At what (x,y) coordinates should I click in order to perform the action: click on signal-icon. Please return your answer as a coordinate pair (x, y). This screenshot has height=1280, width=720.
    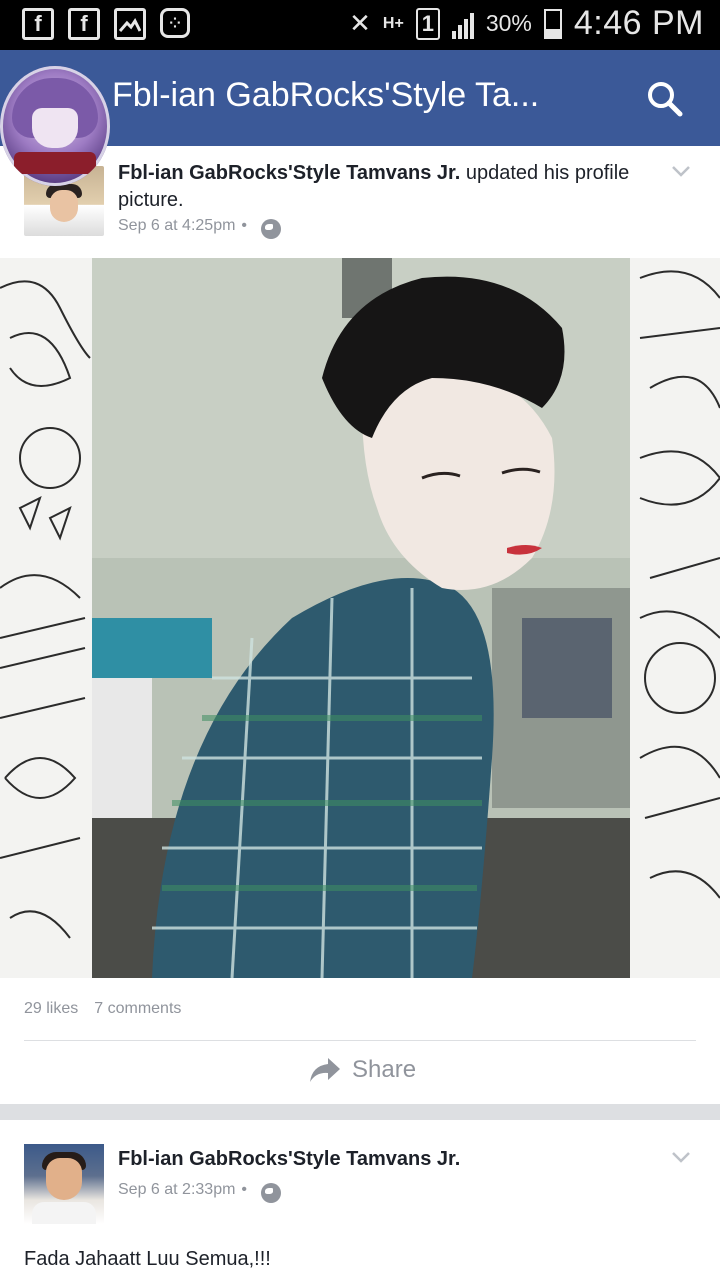
    Looking at the image, I should click on (462, 24).